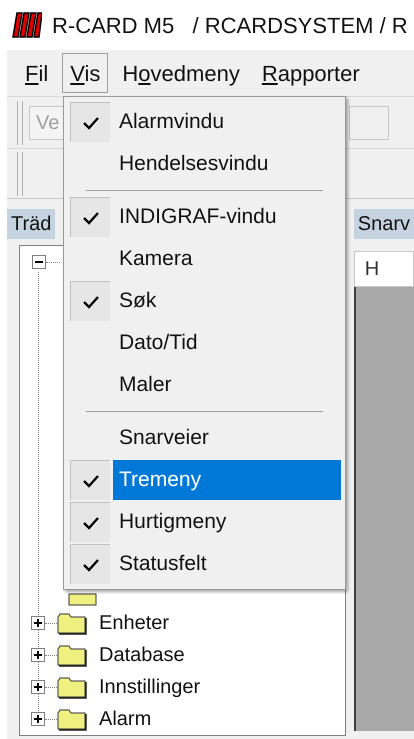 This screenshot has width=414, height=739. What do you see at coordinates (27, 25) in the screenshot?
I see `logo-icon` at bounding box center [27, 25].